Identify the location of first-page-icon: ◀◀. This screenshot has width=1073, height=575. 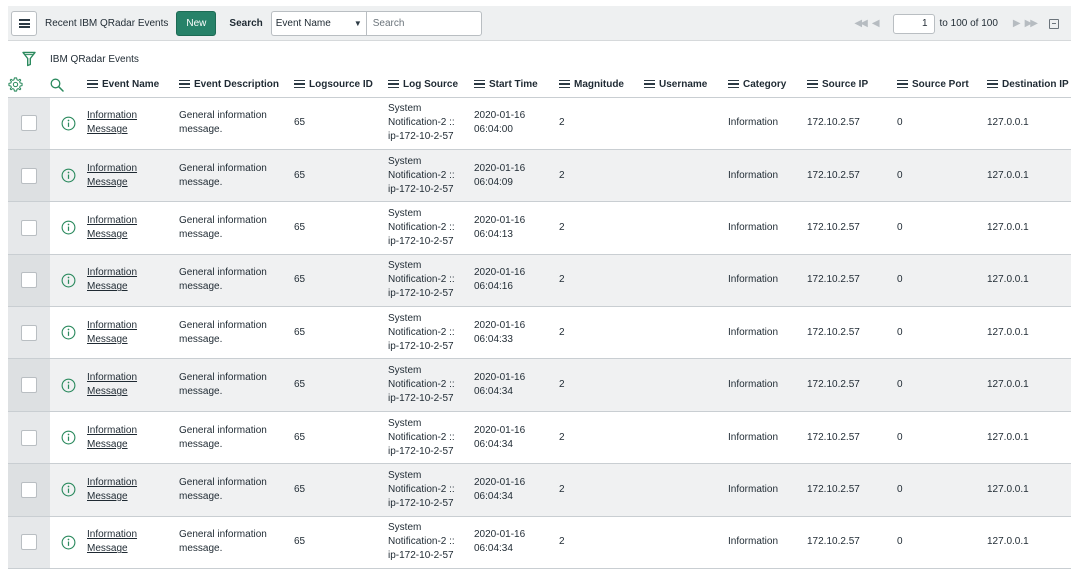
(860, 23).